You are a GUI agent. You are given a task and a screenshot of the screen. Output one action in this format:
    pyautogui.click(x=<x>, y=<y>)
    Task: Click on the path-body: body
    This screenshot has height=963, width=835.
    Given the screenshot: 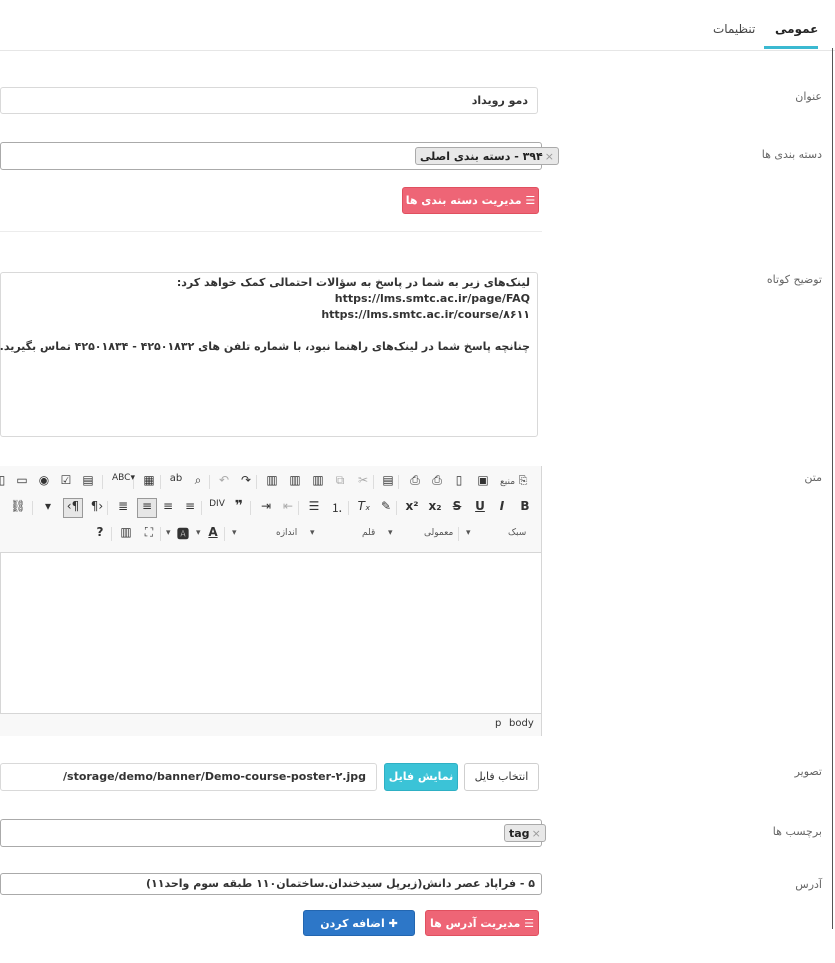 What is the action you would take?
    pyautogui.click(x=521, y=723)
    